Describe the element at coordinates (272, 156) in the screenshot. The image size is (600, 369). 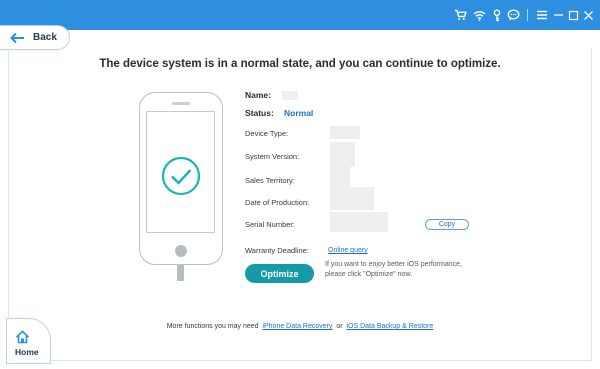
I see `system-version-label: System Version:` at that location.